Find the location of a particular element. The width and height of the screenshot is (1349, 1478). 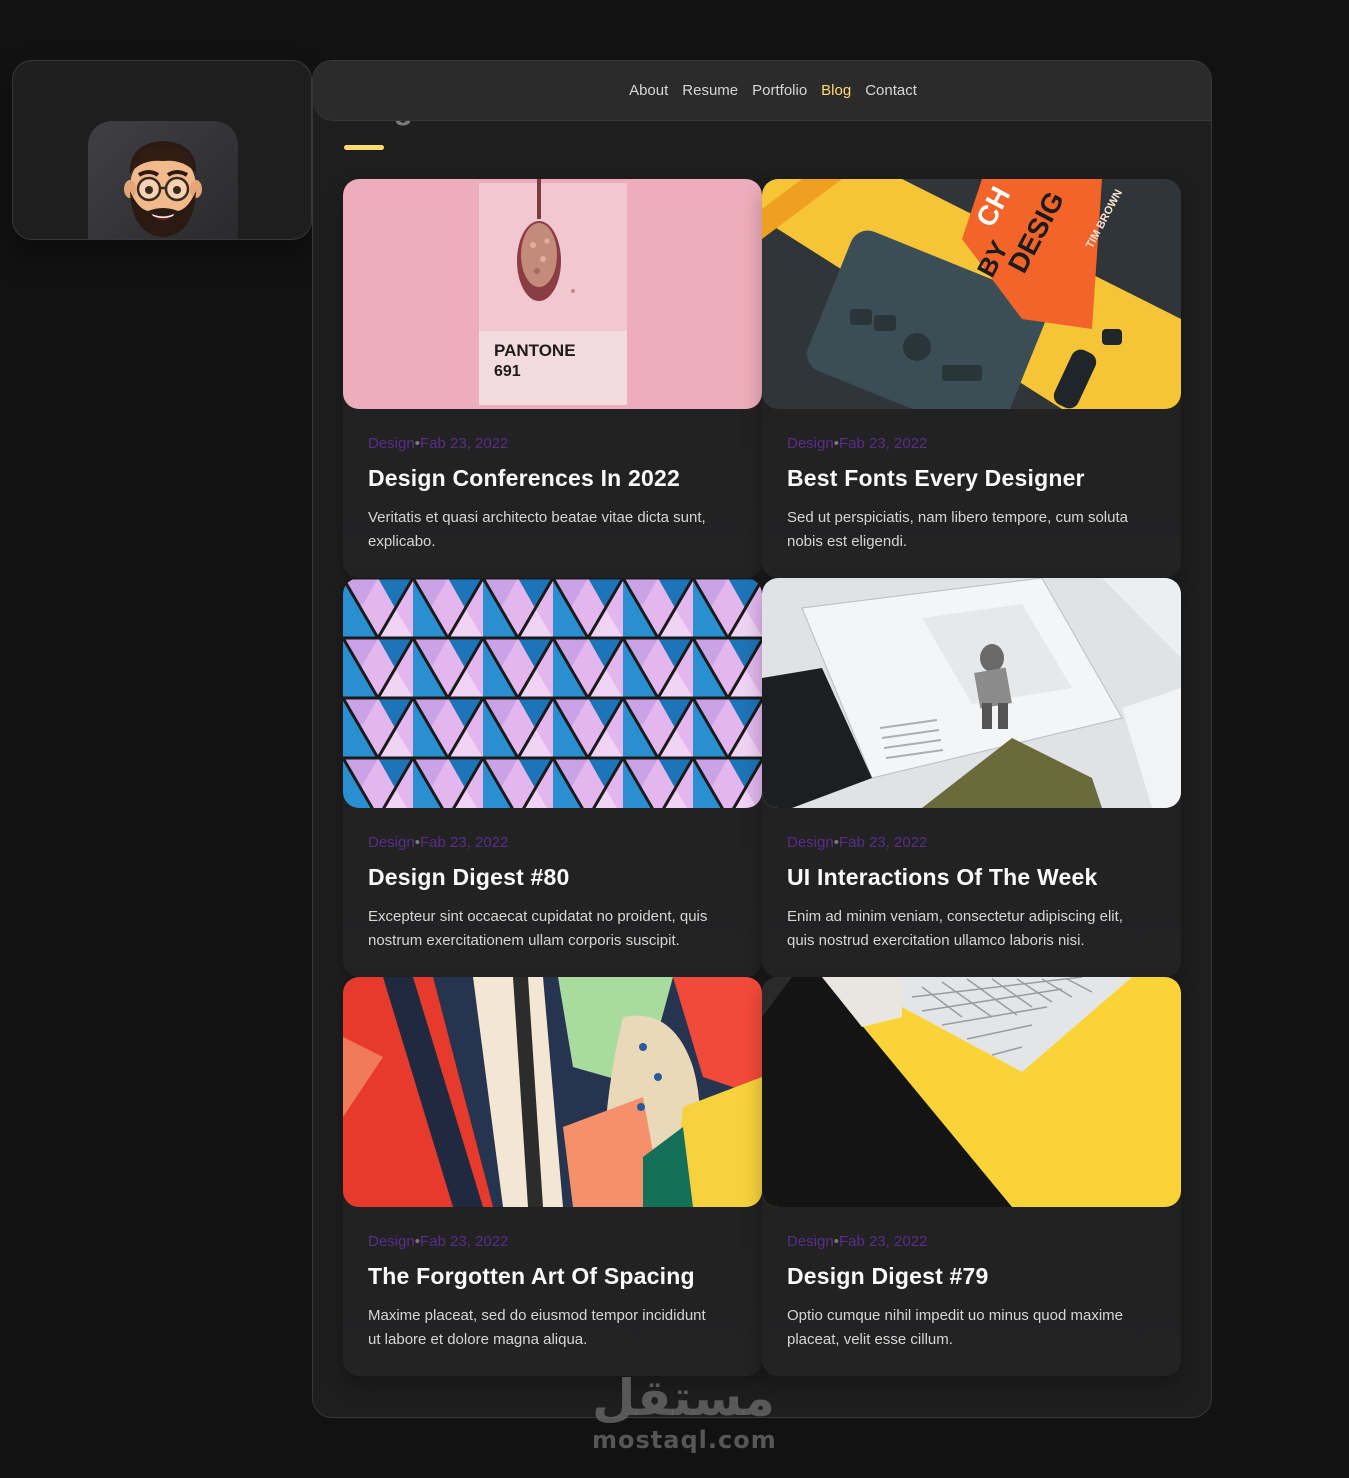

nav-blog: Blog is located at coordinates (836, 90).